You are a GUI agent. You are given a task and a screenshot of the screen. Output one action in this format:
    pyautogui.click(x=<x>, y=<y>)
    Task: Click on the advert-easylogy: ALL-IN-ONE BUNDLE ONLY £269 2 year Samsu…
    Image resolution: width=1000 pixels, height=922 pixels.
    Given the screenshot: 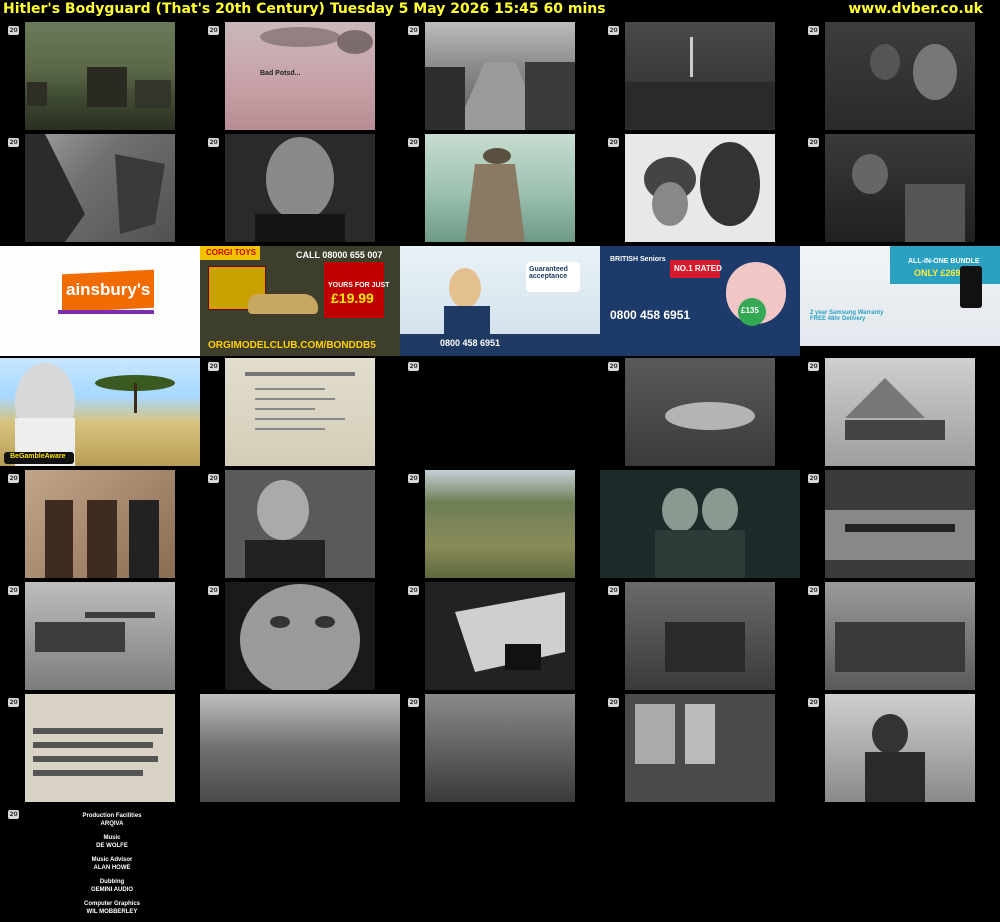 What is the action you would take?
    pyautogui.click(x=900, y=296)
    